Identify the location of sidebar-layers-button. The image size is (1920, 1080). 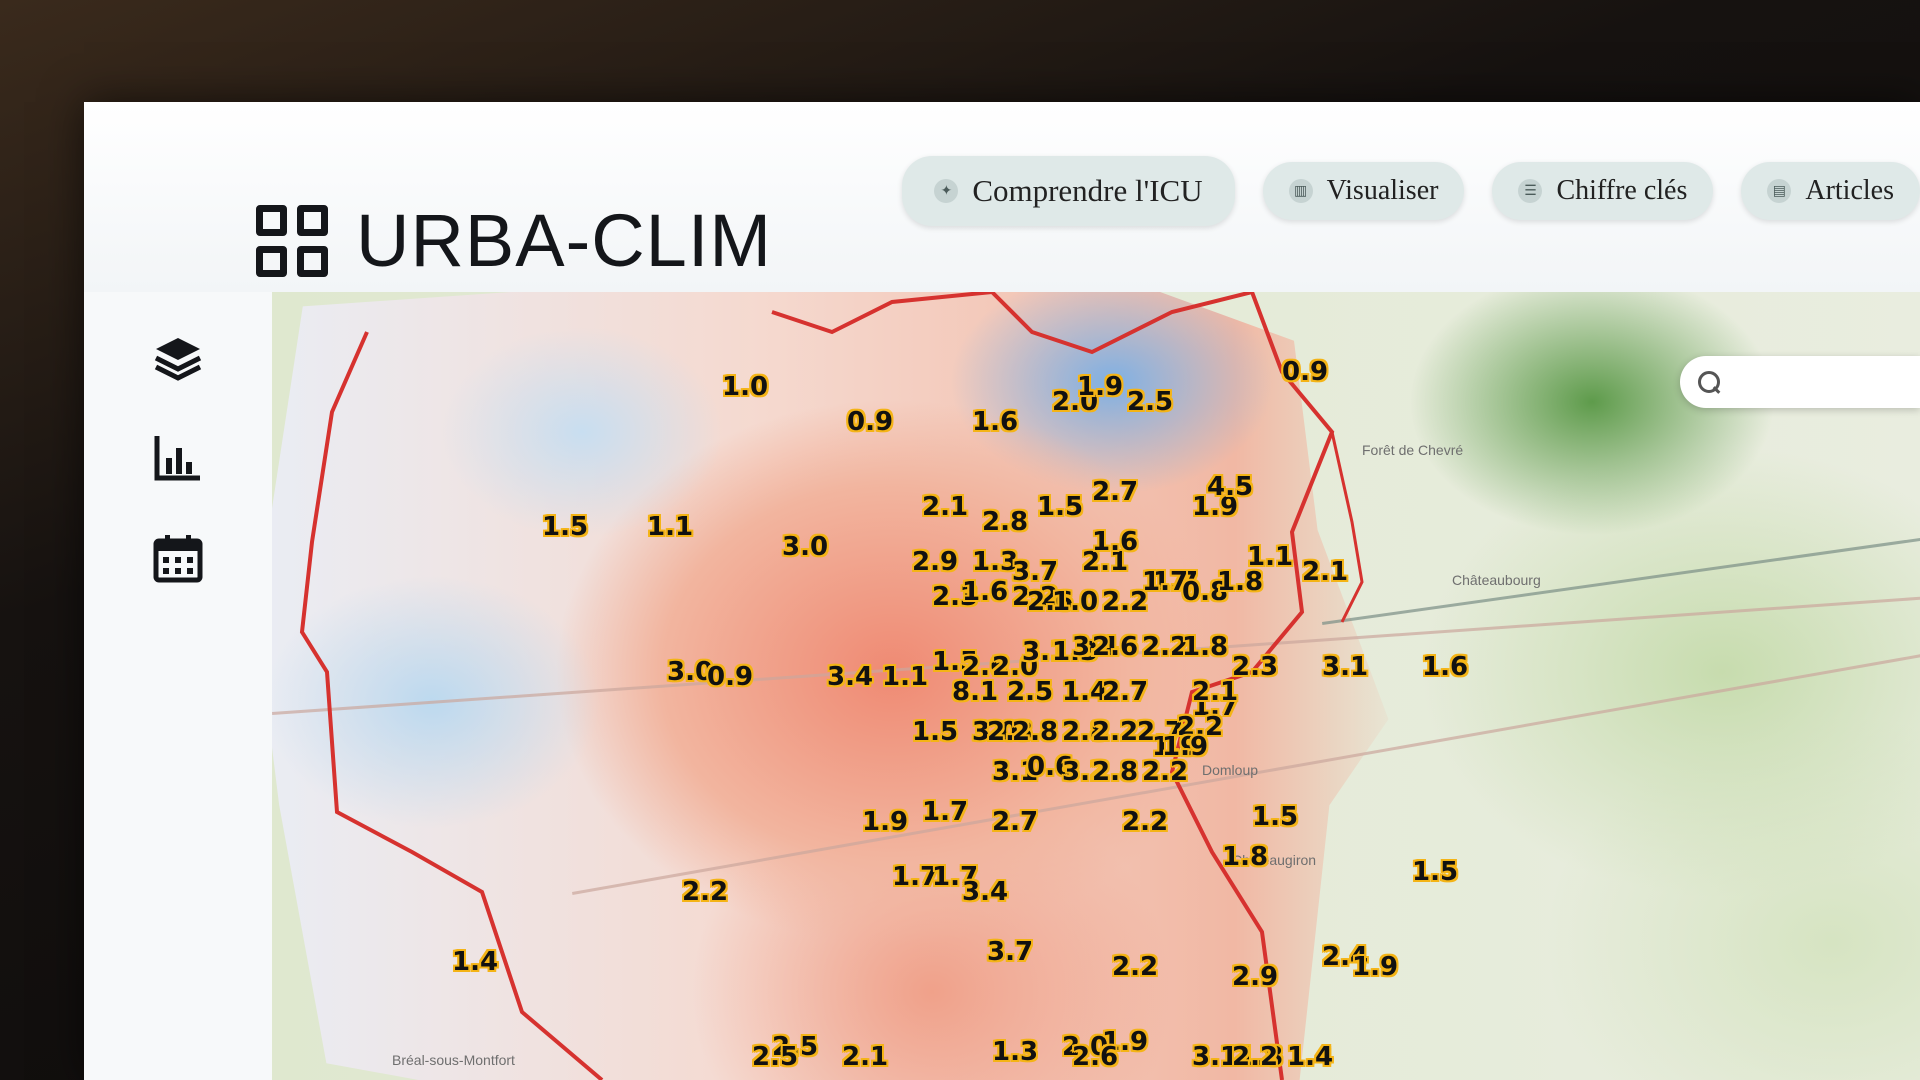
(178, 358).